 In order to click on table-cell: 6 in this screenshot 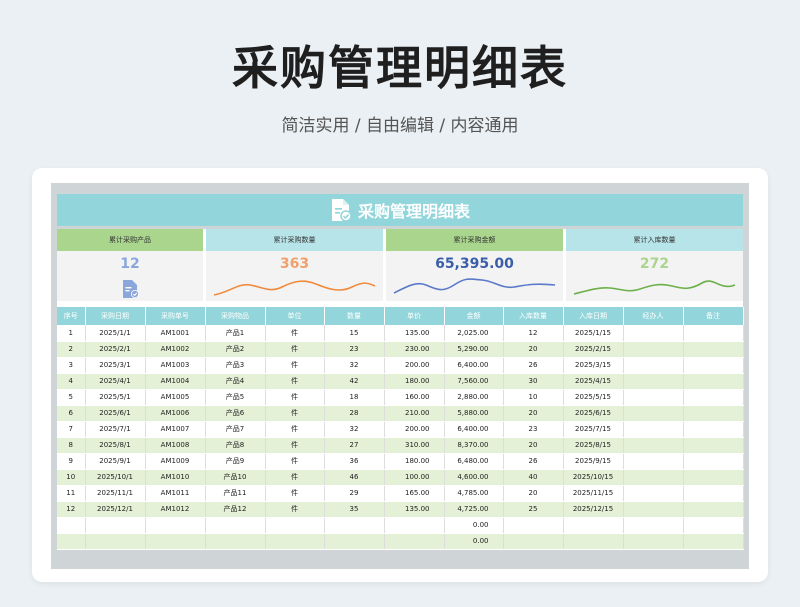, I will do `click(71, 413)`.